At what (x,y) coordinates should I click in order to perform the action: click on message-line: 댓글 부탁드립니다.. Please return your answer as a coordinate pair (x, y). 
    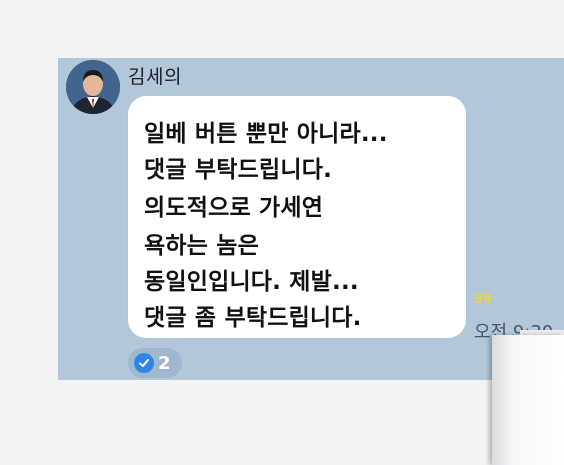
    Looking at the image, I should click on (238, 170).